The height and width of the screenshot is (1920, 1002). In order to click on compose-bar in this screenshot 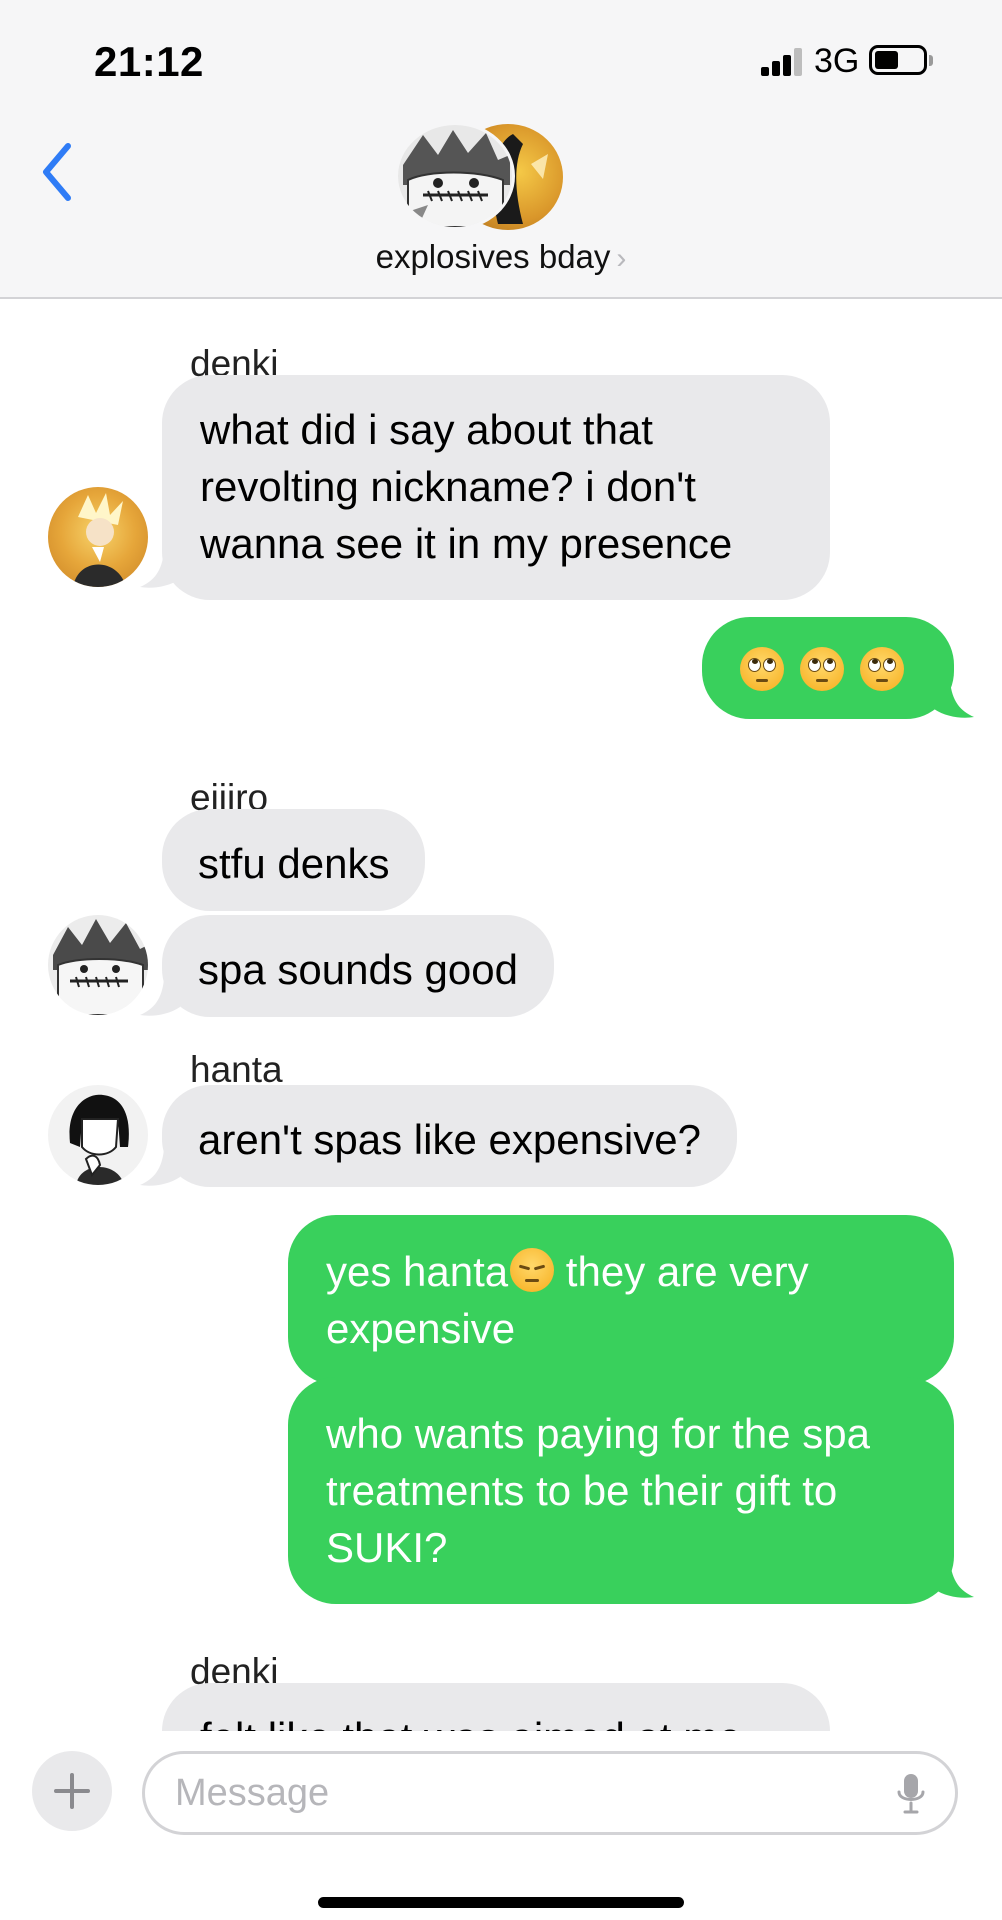, I will do `click(501, 1825)`.